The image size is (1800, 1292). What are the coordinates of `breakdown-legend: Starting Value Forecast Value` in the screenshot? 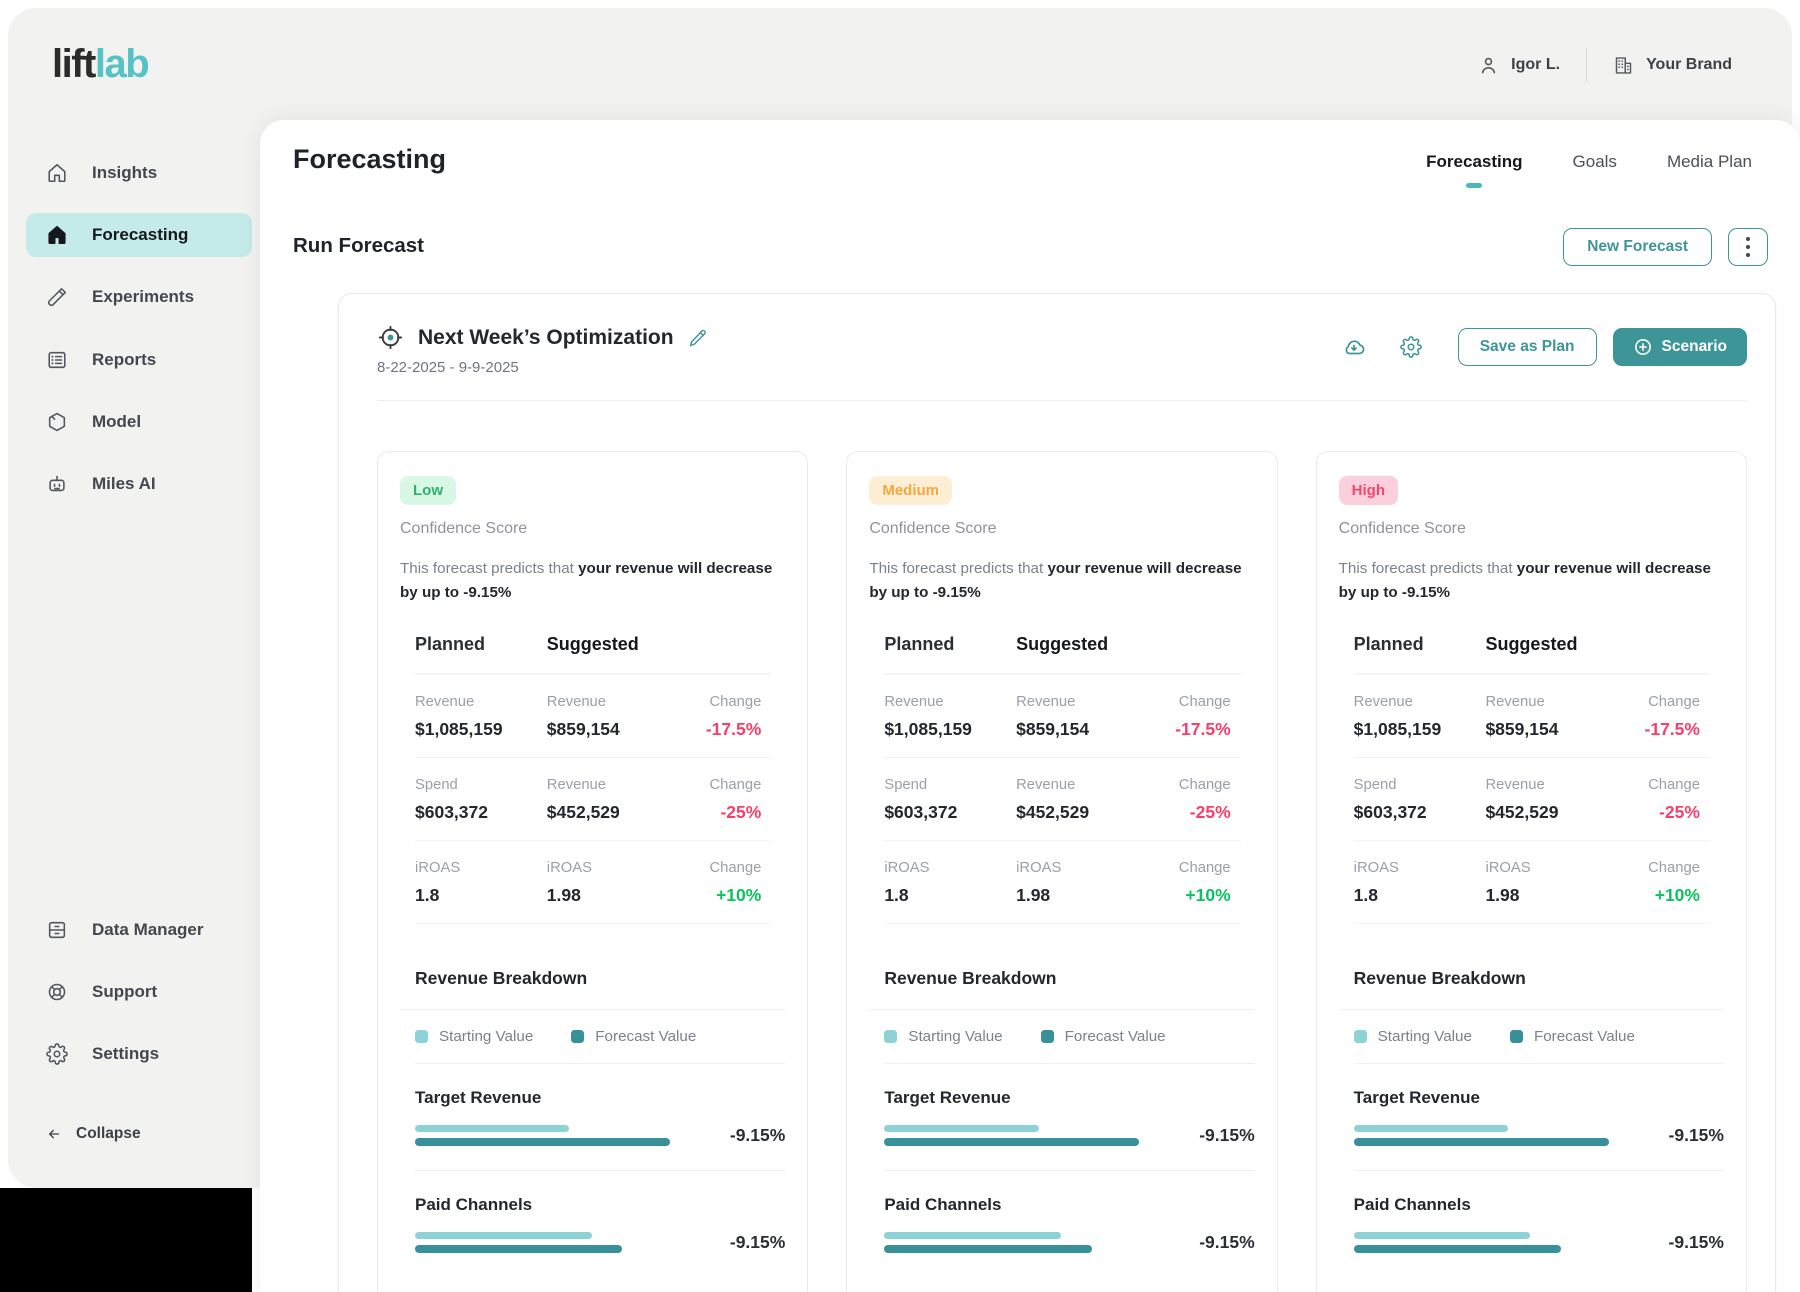 It's located at (1069, 1046).